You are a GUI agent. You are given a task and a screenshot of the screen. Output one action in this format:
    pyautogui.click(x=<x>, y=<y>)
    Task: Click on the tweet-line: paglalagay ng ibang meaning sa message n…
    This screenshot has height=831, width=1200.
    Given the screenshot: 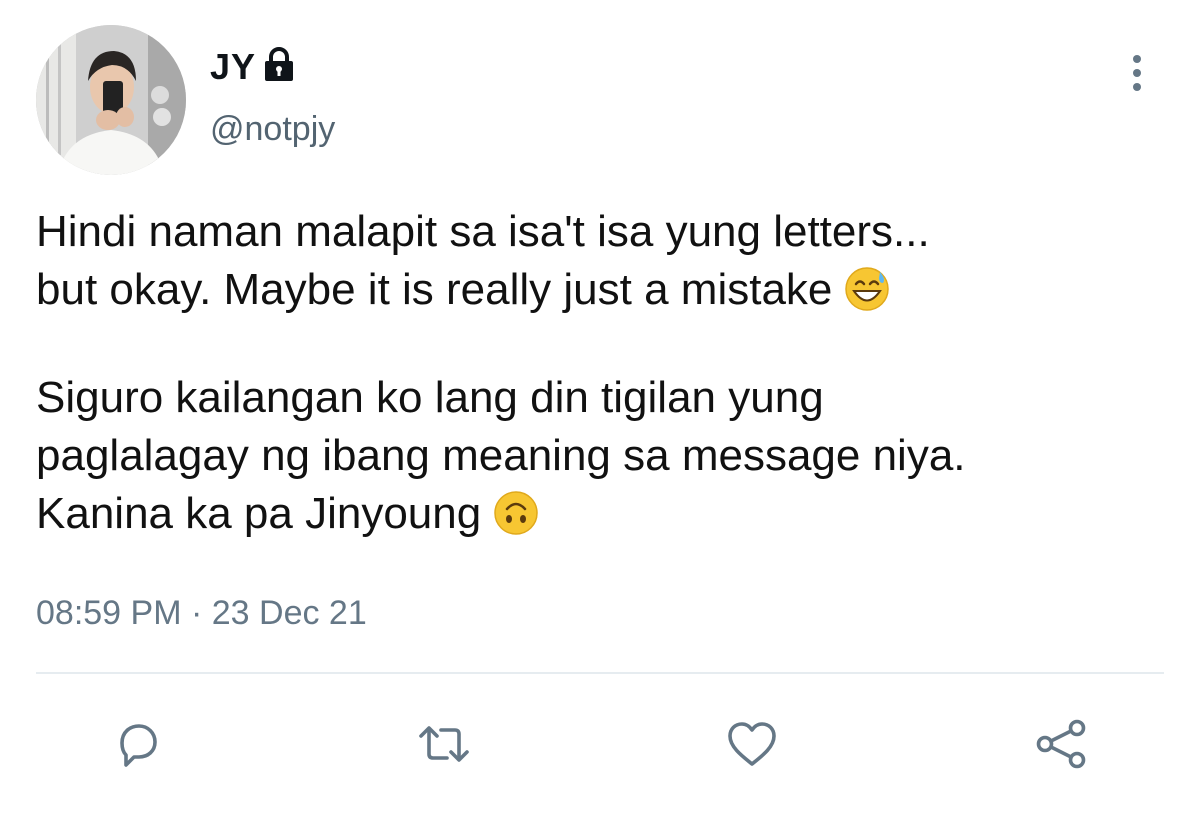 What is the action you would take?
    pyautogui.click(x=501, y=455)
    